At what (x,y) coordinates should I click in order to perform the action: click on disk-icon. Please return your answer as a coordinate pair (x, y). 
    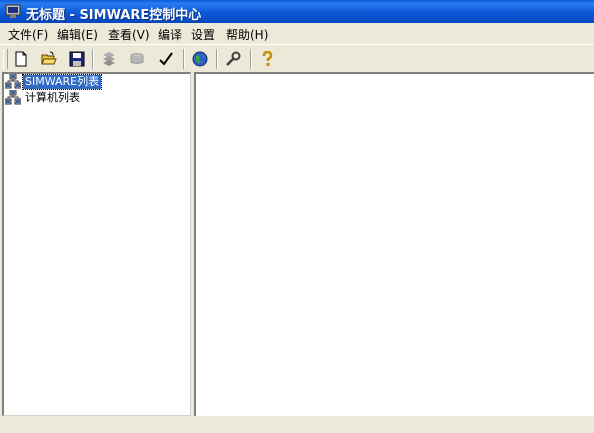
    Looking at the image, I should click on (137, 58).